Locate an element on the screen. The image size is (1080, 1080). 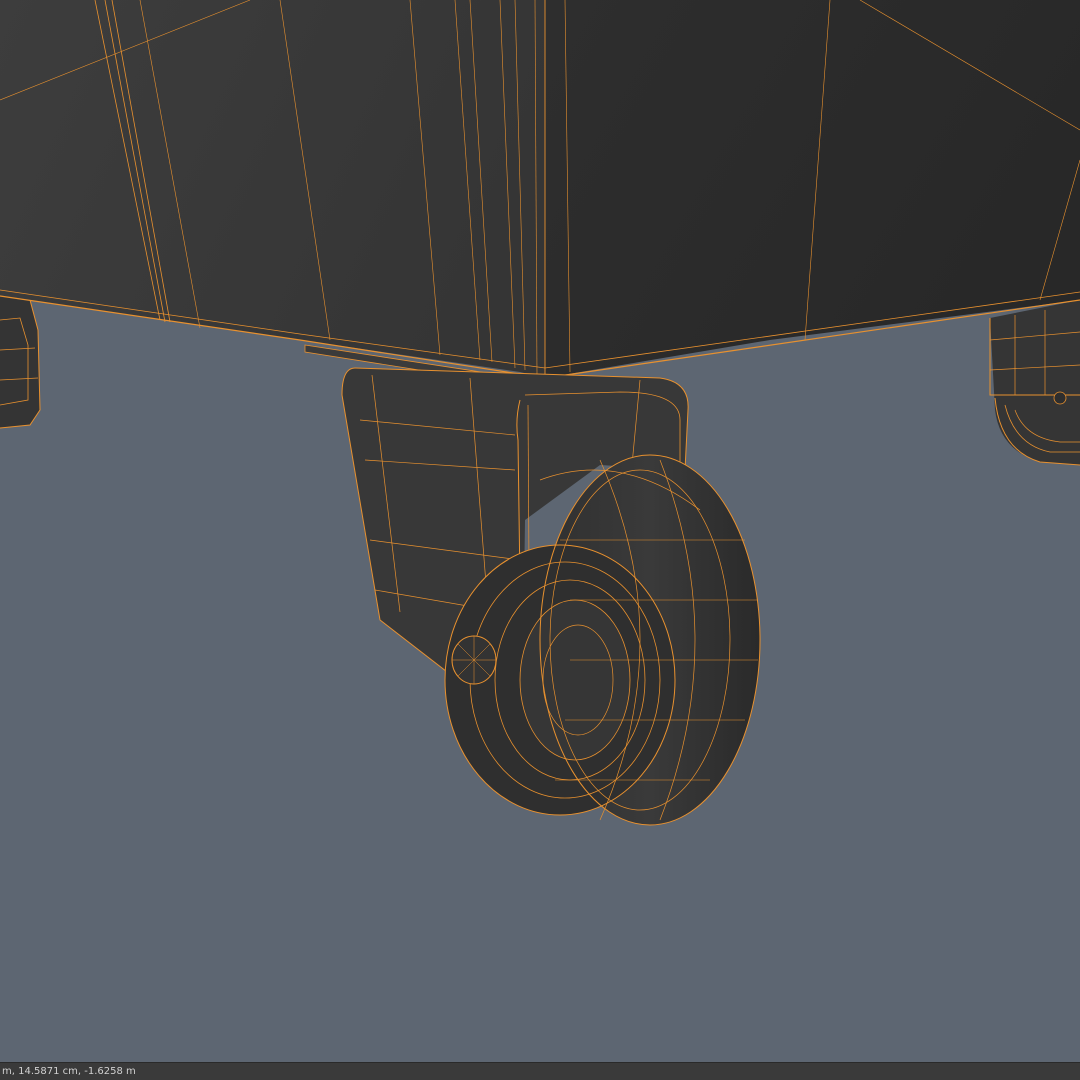
status-bar: m, 14.5871 cm, -1.6258 m is located at coordinates (540, 1071).